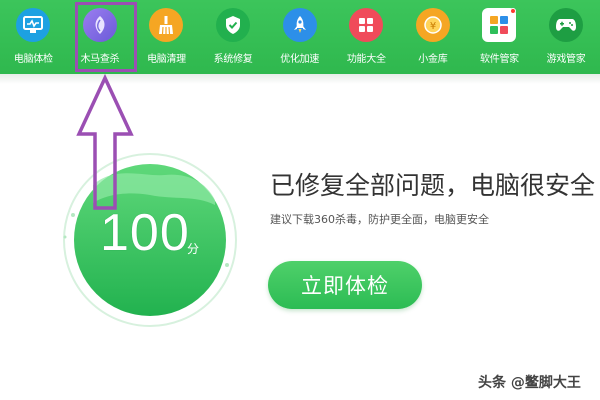 This screenshot has width=600, height=400. I want to click on tool-computer-cleanup: 电脑清理, so click(166, 37).